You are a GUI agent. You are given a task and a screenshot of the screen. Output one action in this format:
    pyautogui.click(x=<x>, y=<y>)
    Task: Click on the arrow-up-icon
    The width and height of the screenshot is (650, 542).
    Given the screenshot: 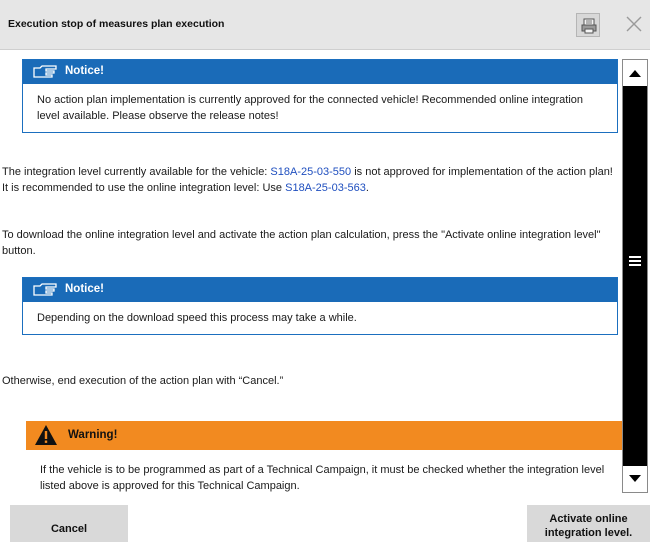 What is the action you would take?
    pyautogui.click(x=635, y=73)
    